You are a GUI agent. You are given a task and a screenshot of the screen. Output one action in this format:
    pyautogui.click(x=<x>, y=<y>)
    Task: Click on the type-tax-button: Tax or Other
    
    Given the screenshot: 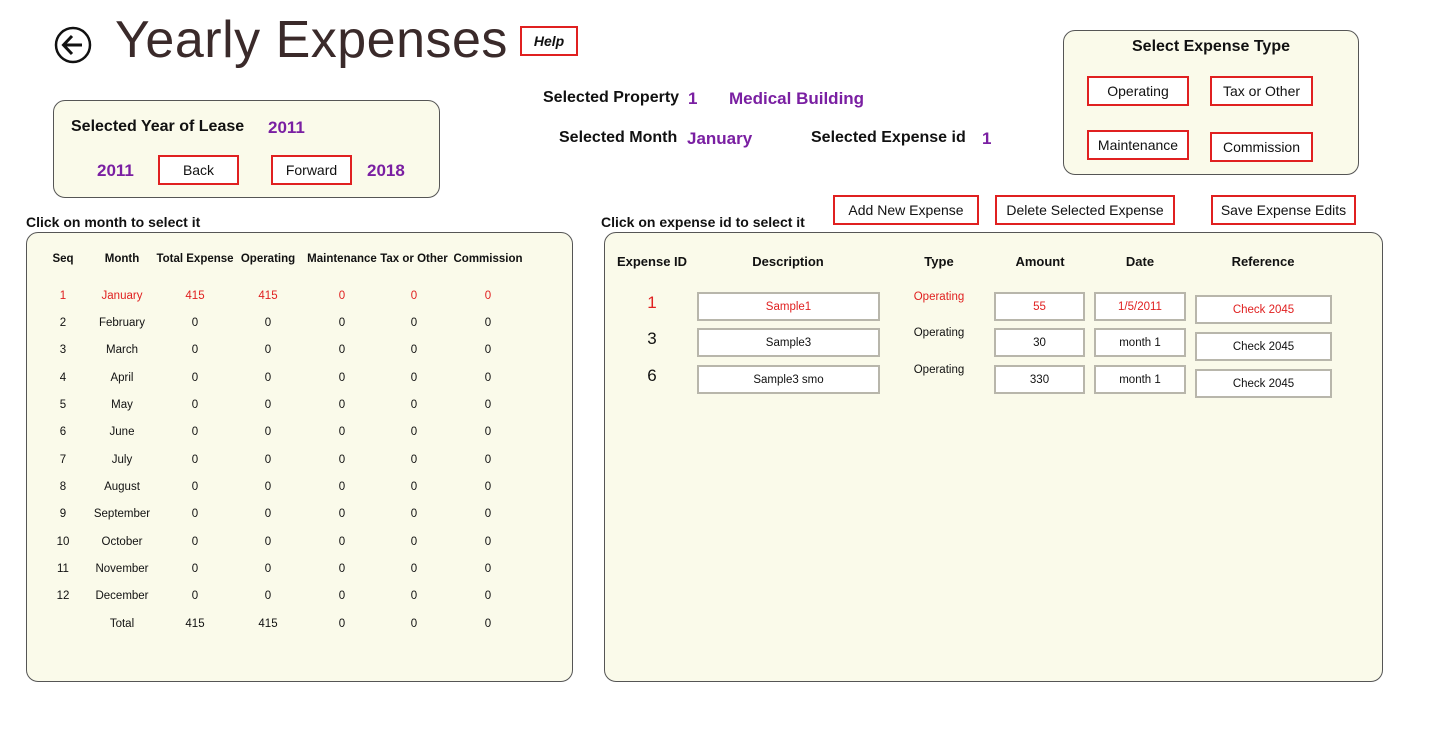 What is the action you would take?
    pyautogui.click(x=1261, y=91)
    